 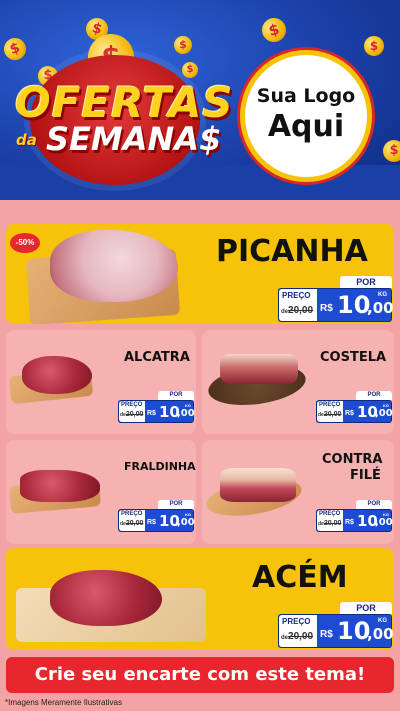 I want to click on alcatra-image, so click(x=57, y=375).